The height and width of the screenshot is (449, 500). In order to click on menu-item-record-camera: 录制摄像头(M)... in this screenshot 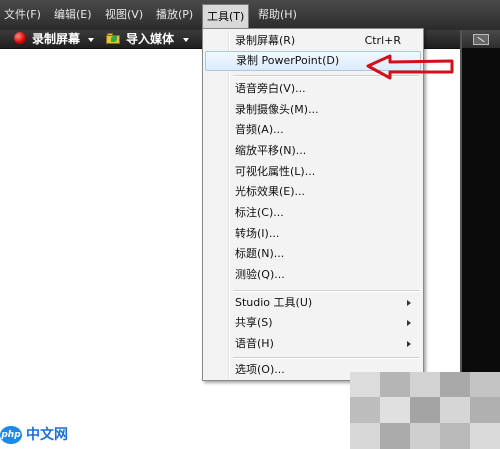, I will do `click(313, 110)`.